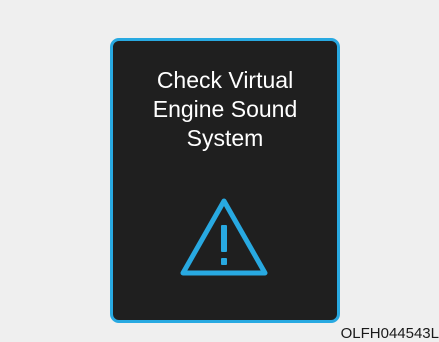 The image size is (439, 342). I want to click on warning-message-line-1: Check Virtual, so click(225, 80).